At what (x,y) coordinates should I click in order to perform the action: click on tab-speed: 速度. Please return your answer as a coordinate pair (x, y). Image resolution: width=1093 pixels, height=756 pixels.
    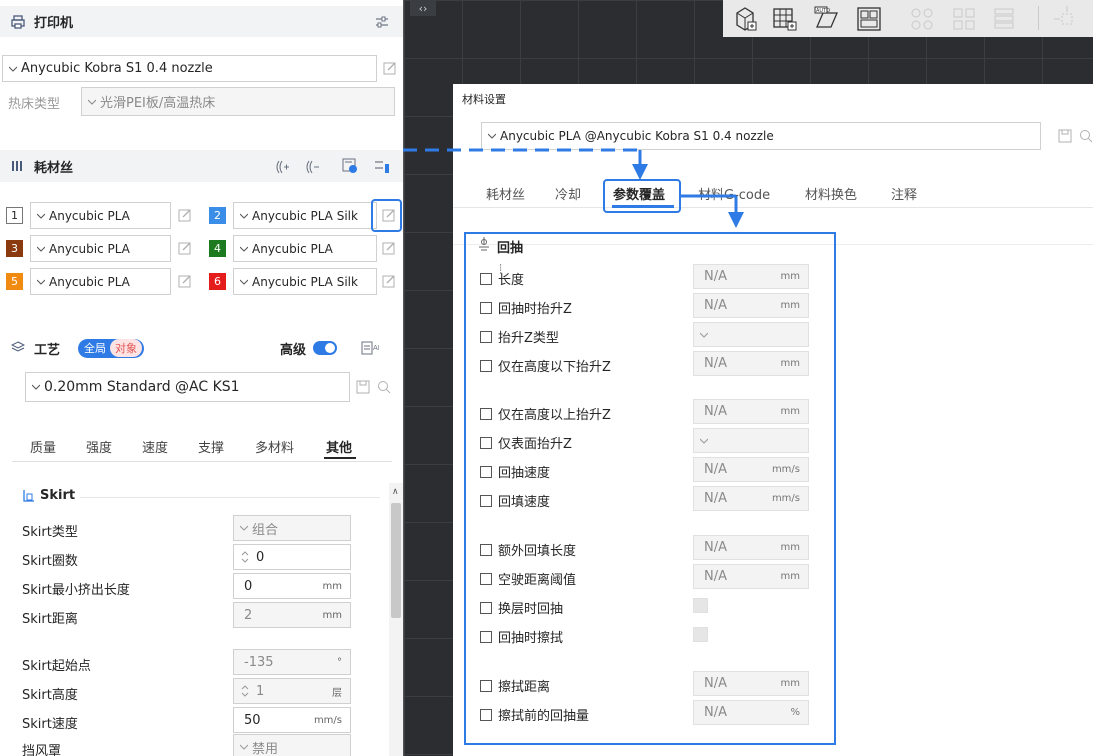
    Looking at the image, I should click on (155, 446).